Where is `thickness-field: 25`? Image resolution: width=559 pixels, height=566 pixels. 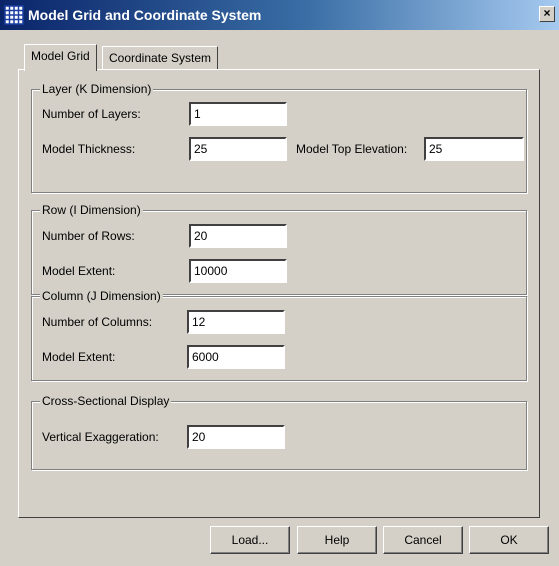
thickness-field: 25 is located at coordinates (238, 149).